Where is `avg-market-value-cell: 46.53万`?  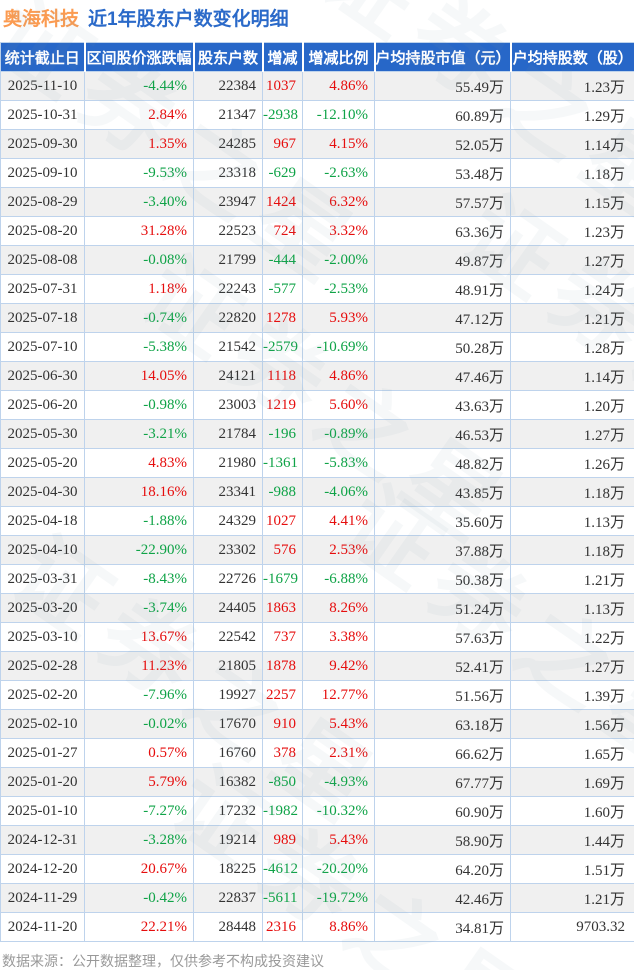
avg-market-value-cell: 46.53万 is located at coordinates (443, 434).